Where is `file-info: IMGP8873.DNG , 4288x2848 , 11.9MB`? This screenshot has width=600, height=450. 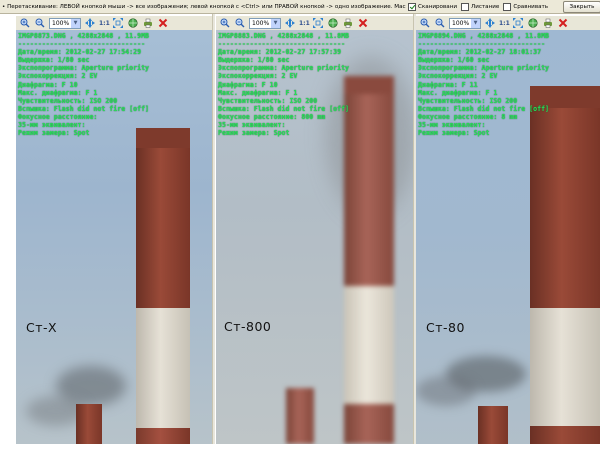 file-info: IMGP8873.DNG , 4288x2848 , 11.9MB is located at coordinates (84, 36).